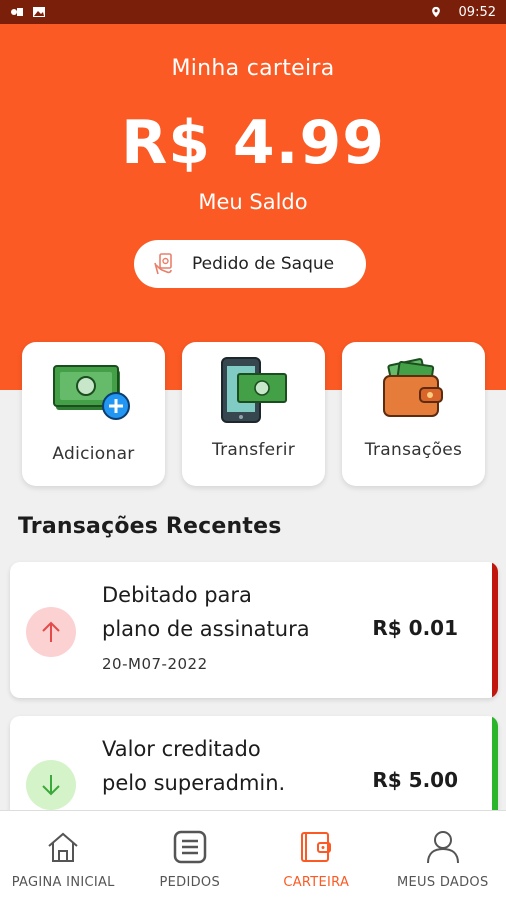 This screenshot has width=506, height=900. I want to click on balance-label: Meu Saldo, so click(253, 202).